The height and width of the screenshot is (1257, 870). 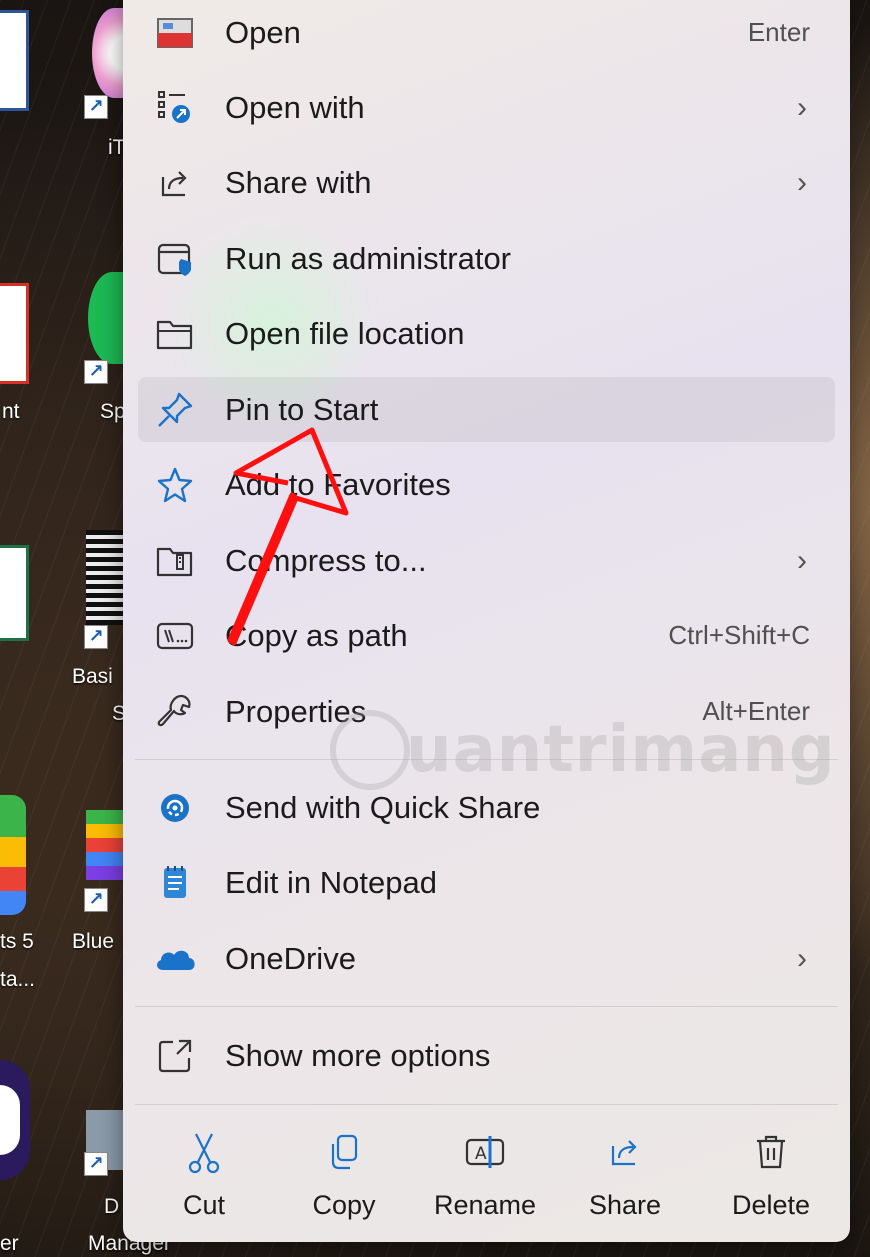 I want to click on folder-icon, so click(x=175, y=334).